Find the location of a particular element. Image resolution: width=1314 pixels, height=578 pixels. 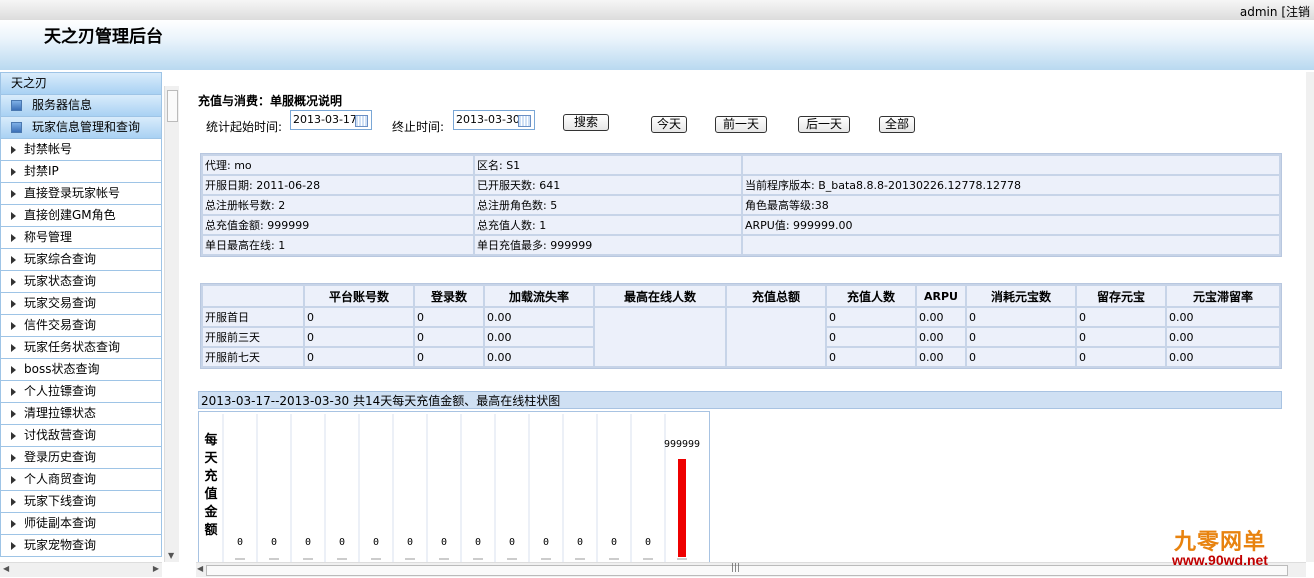

column-header: ARPU is located at coordinates (941, 296).